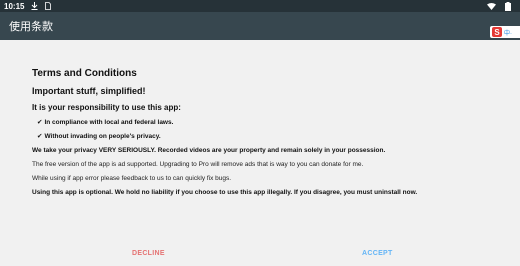 The width and height of the screenshot is (520, 266). I want to click on terms-title: Terms and Conditions, so click(84, 73).